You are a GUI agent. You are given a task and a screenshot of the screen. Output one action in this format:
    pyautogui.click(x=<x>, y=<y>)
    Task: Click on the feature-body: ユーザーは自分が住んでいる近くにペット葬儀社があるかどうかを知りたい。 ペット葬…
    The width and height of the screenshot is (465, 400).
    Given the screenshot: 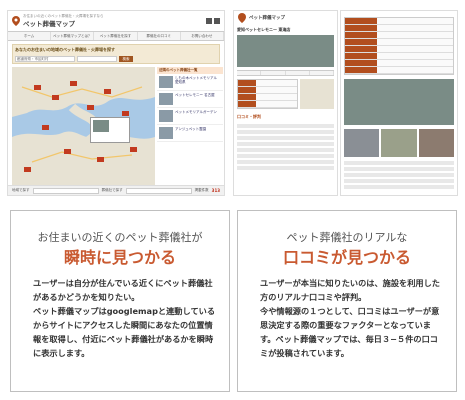 What is the action you would take?
    pyautogui.click(x=126, y=318)
    